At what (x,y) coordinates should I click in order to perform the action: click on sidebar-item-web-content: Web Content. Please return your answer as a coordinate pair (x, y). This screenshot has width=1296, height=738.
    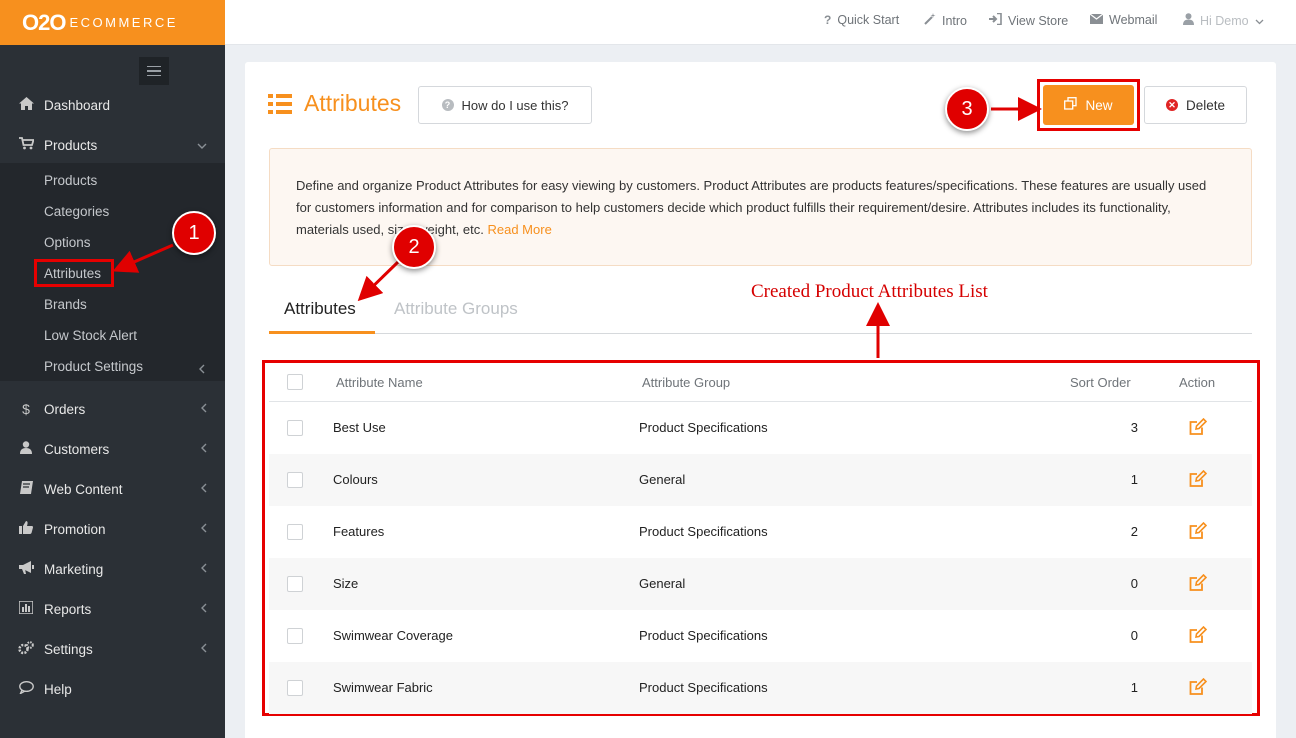
    Looking at the image, I should click on (112, 489).